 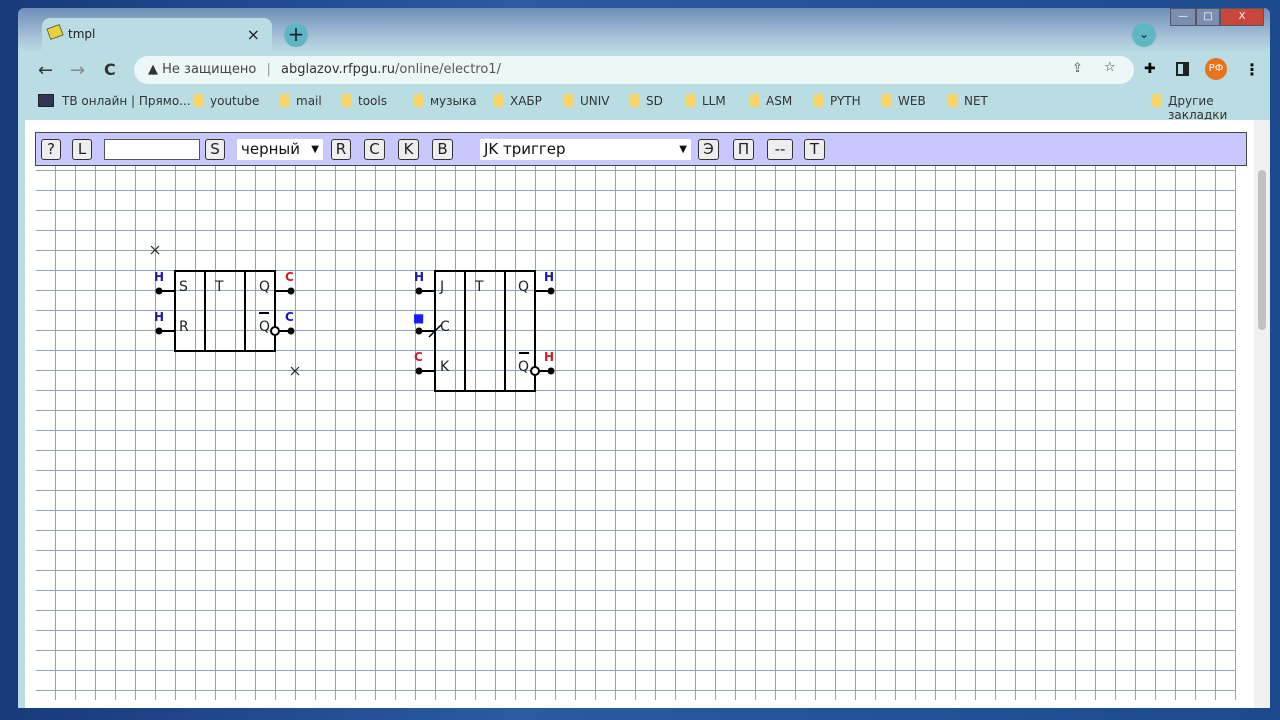 What do you see at coordinates (441, 287) in the screenshot?
I see `pin-label: J` at bounding box center [441, 287].